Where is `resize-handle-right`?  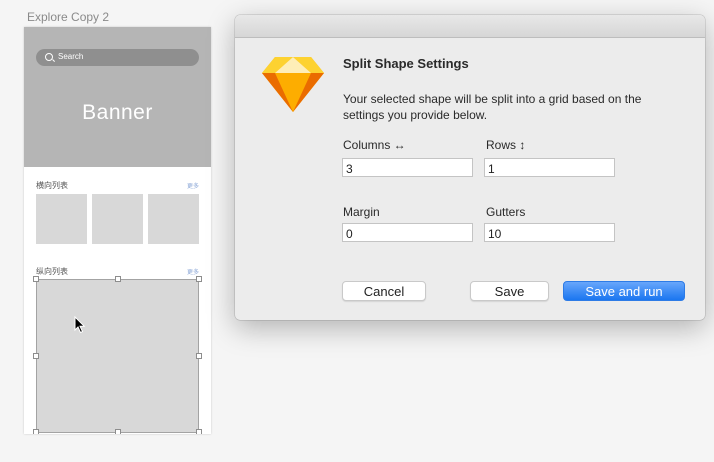
resize-handle-right is located at coordinates (199, 356).